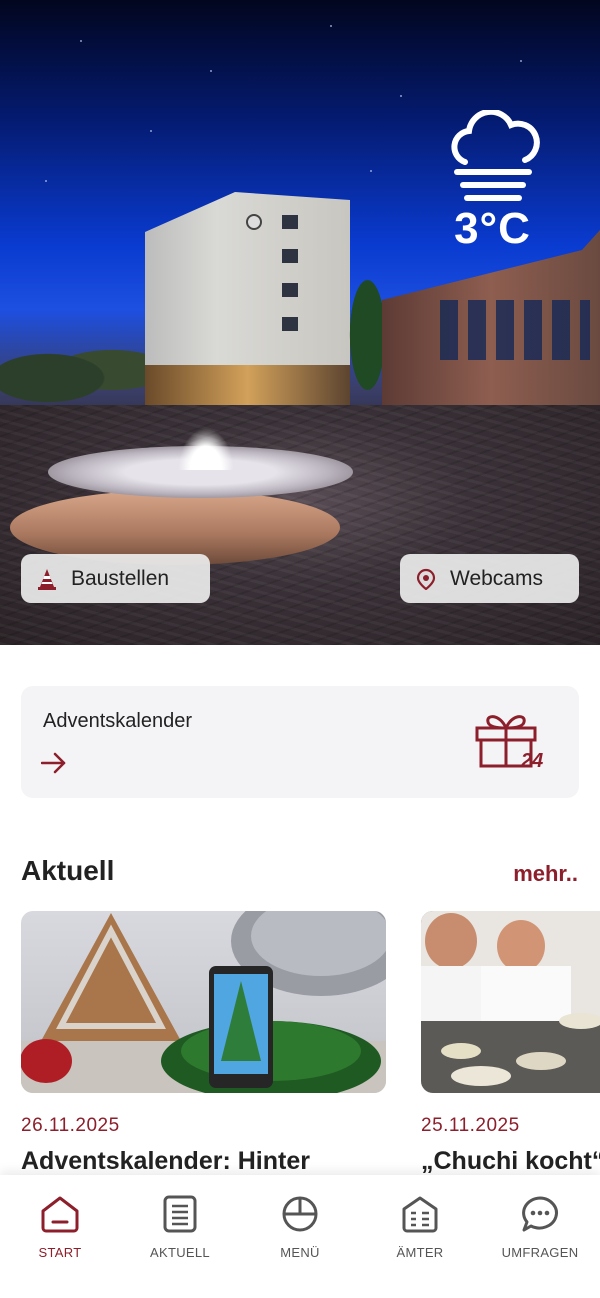  What do you see at coordinates (540, 1236) in the screenshot?
I see `nav-umfragen: UMFRAGEN` at bounding box center [540, 1236].